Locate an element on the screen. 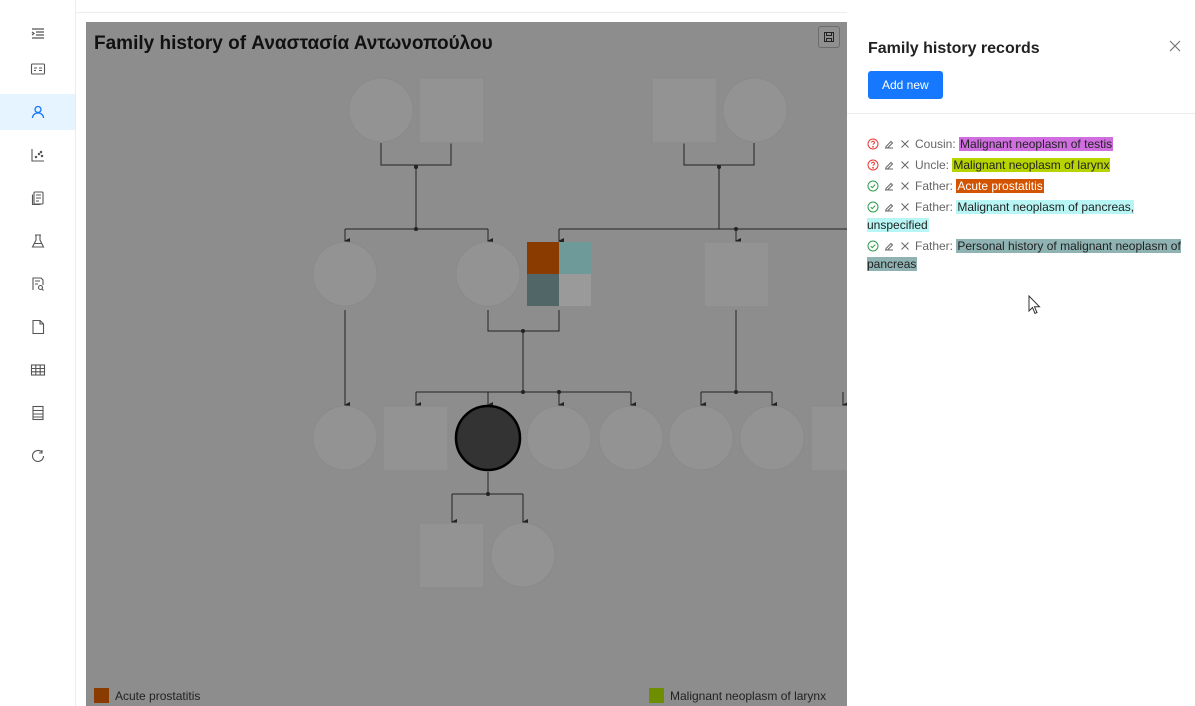 This screenshot has height=706, width=1195. legend-item: Acute prostatitis is located at coordinates (147, 695).